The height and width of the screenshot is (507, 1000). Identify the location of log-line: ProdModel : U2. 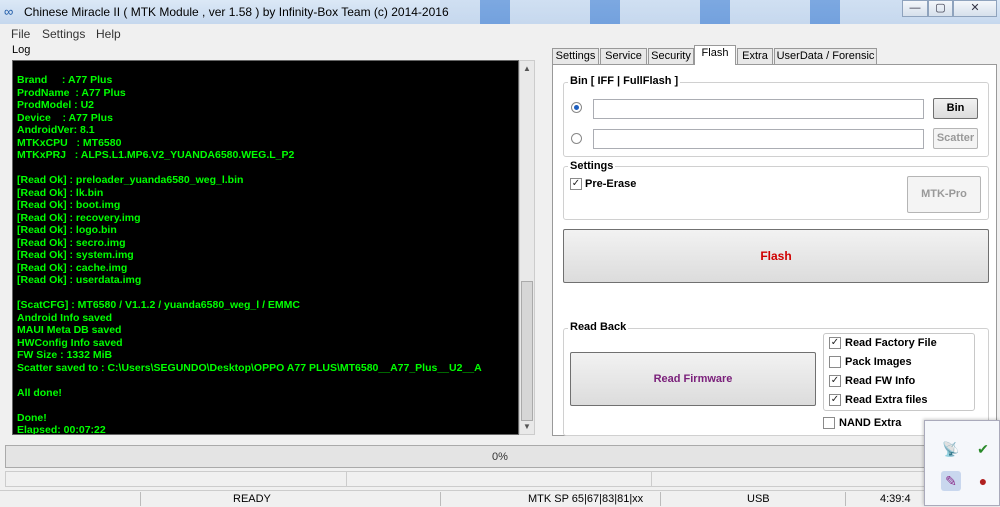
(56, 105).